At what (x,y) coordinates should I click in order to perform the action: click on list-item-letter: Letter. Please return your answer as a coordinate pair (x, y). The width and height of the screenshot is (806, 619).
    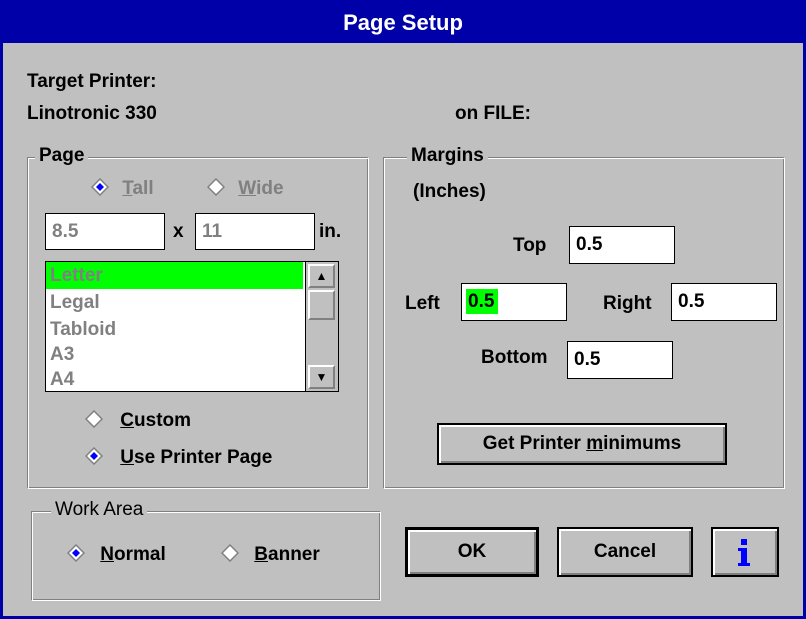
    Looking at the image, I should click on (174, 275).